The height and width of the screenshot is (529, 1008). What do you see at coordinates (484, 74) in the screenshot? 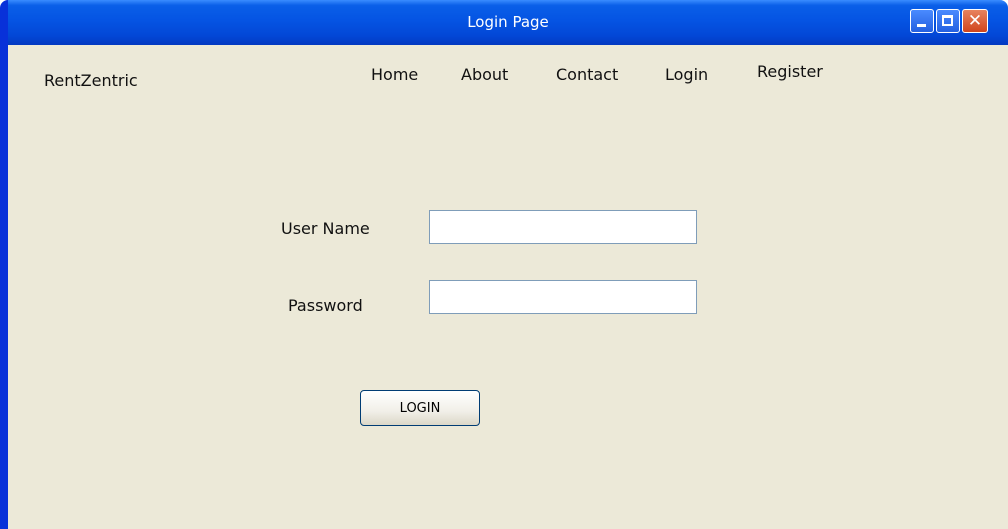
I see `nav-about: About` at bounding box center [484, 74].